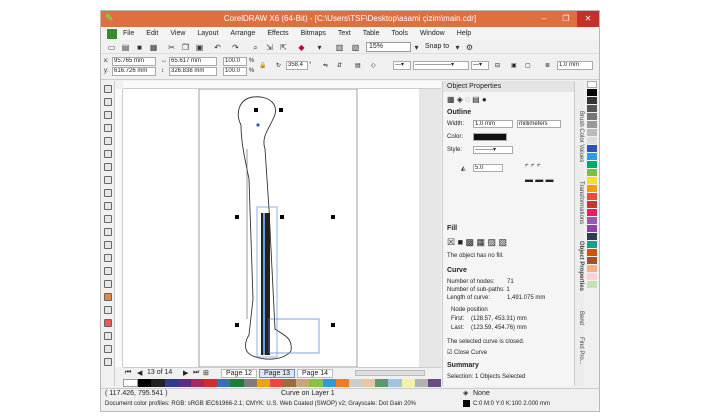  Describe the element at coordinates (185, 47) in the screenshot. I see `copy-icon: ❐` at that location.